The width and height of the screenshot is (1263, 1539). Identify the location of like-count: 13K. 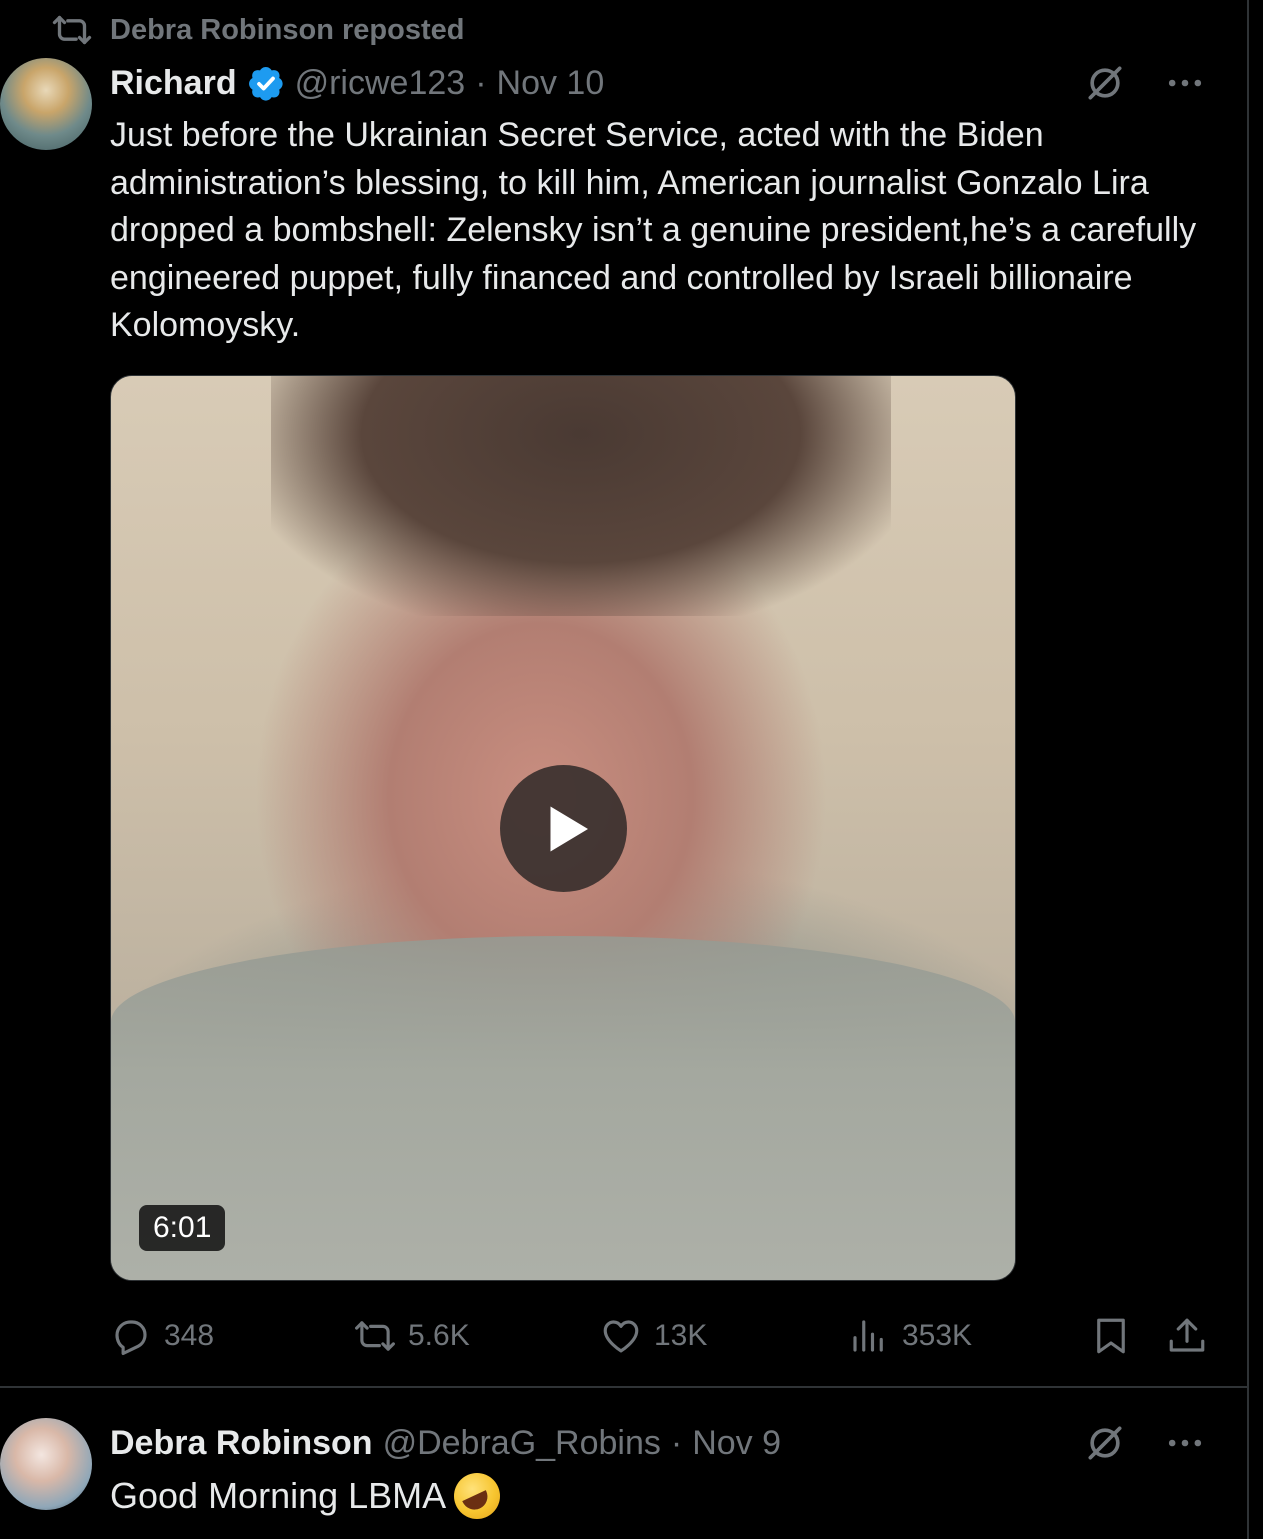
(681, 1335).